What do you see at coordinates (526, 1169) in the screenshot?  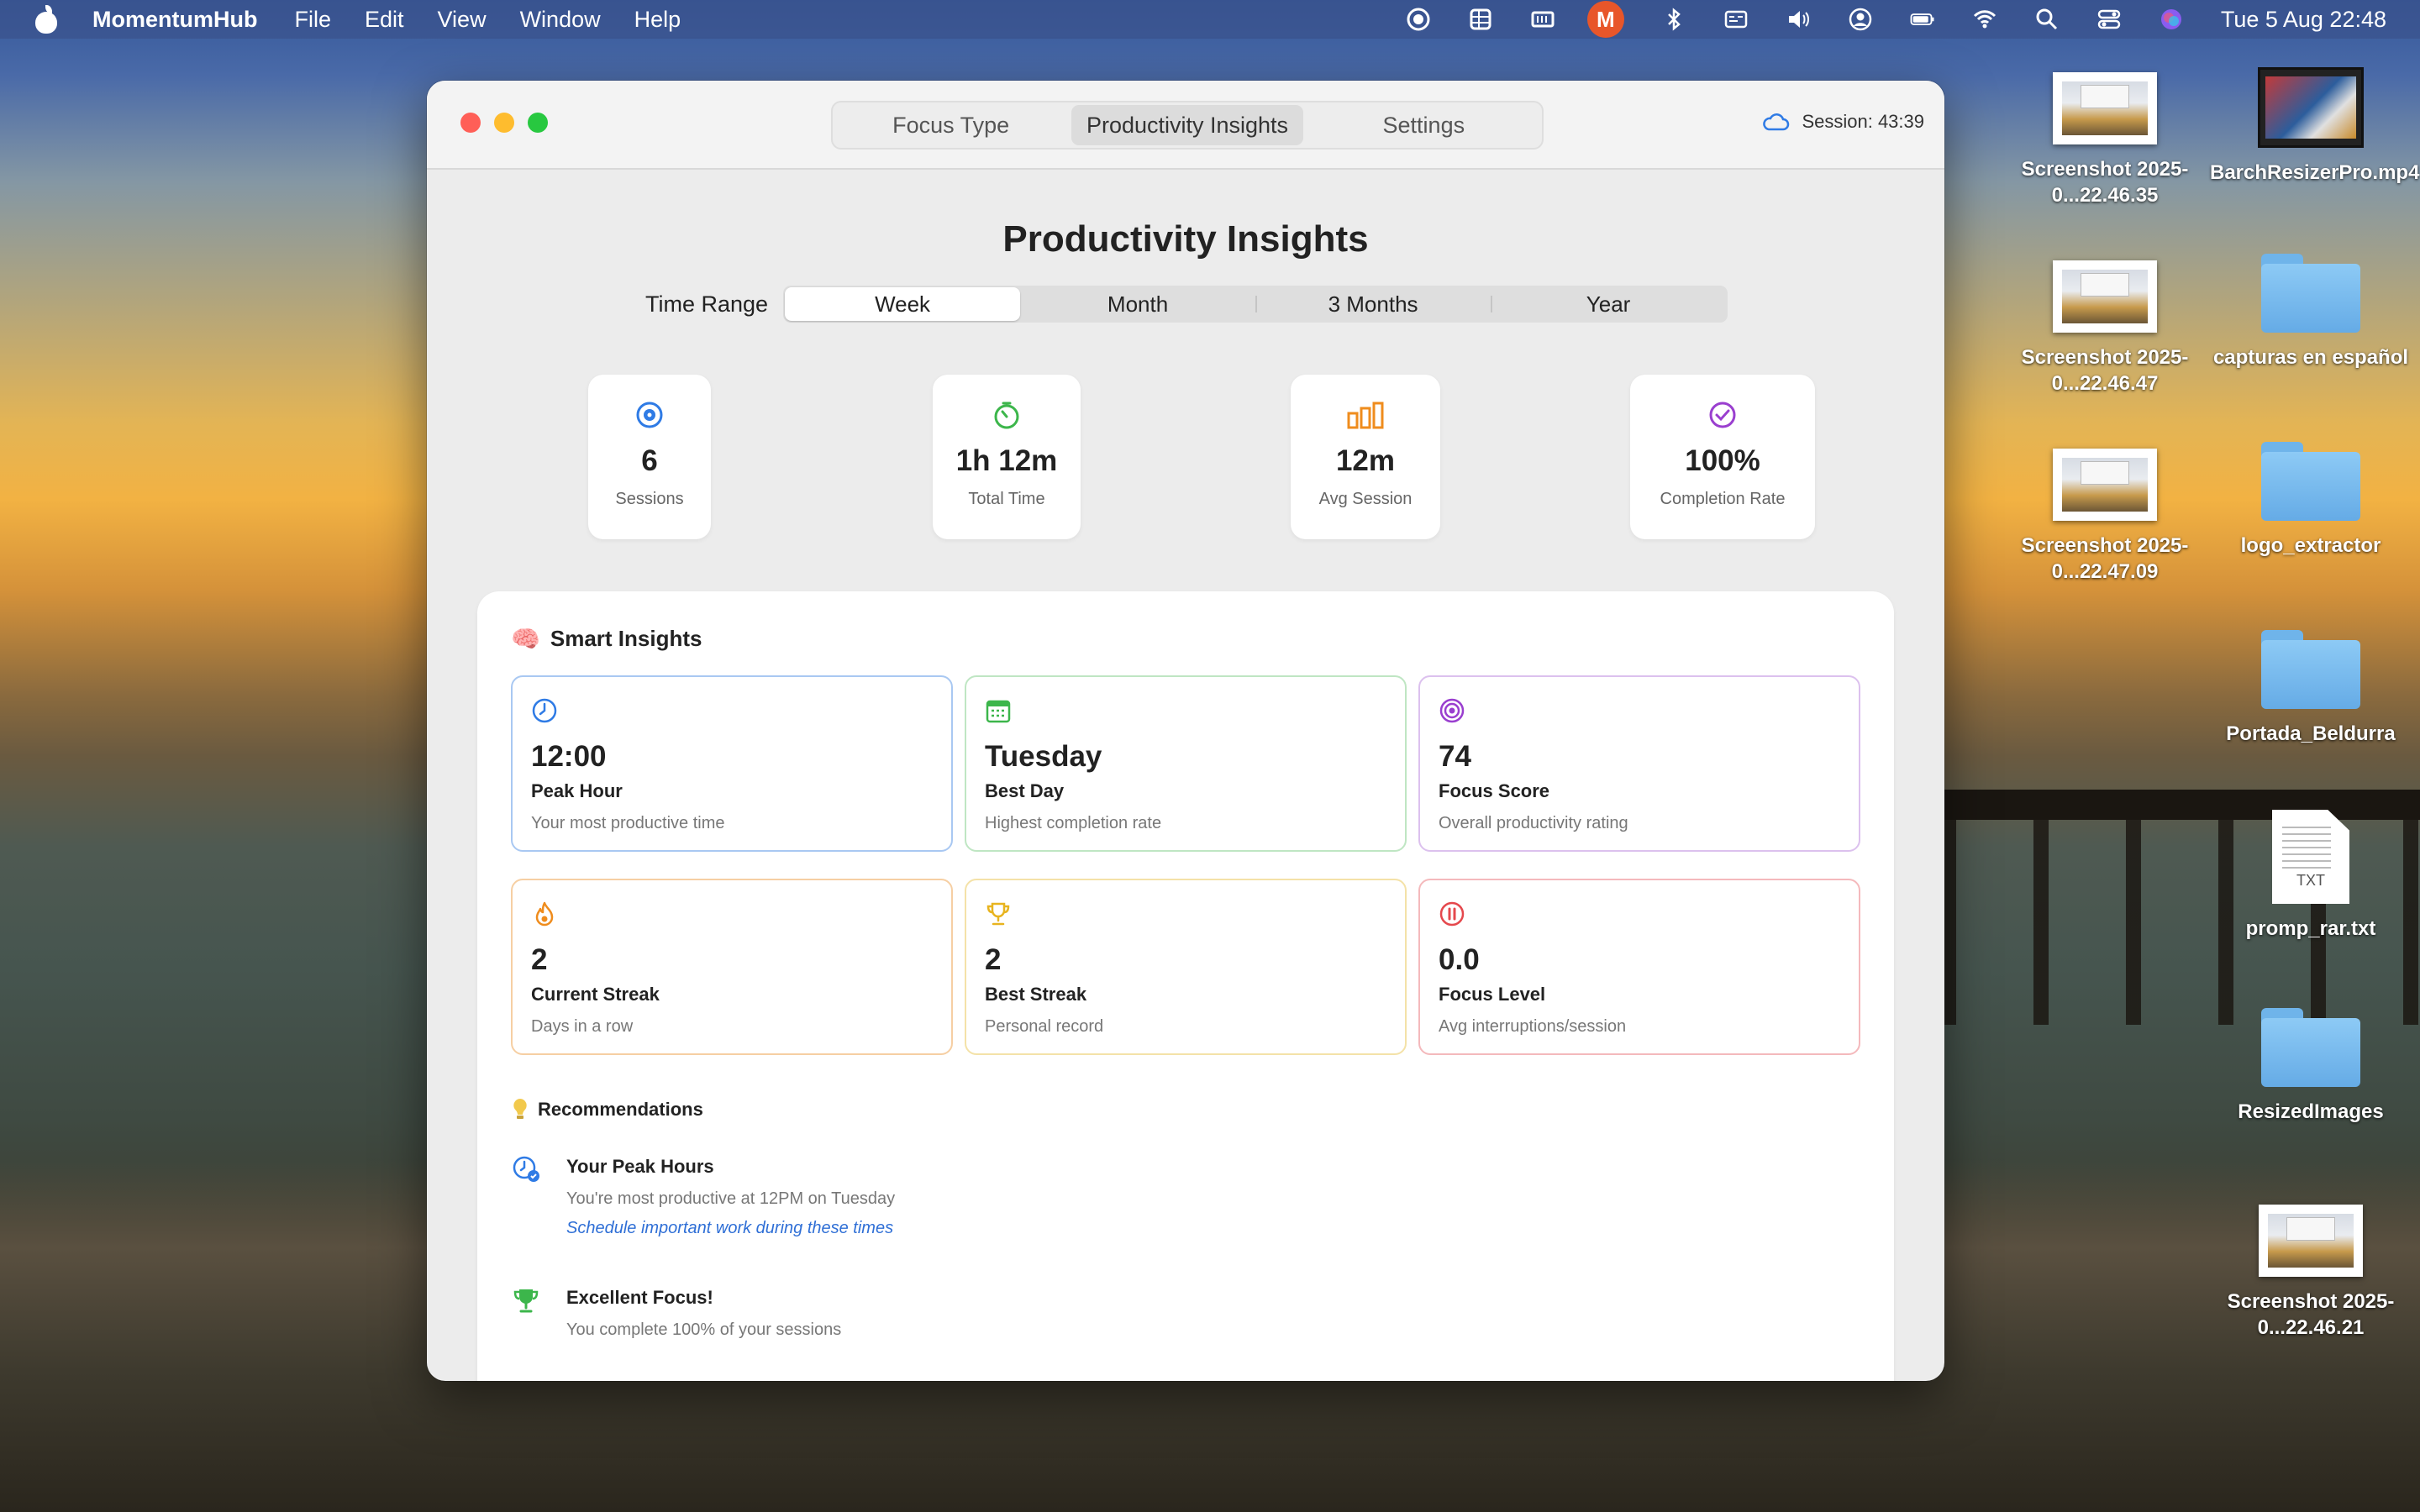 I see `clock-badge-icon` at bounding box center [526, 1169].